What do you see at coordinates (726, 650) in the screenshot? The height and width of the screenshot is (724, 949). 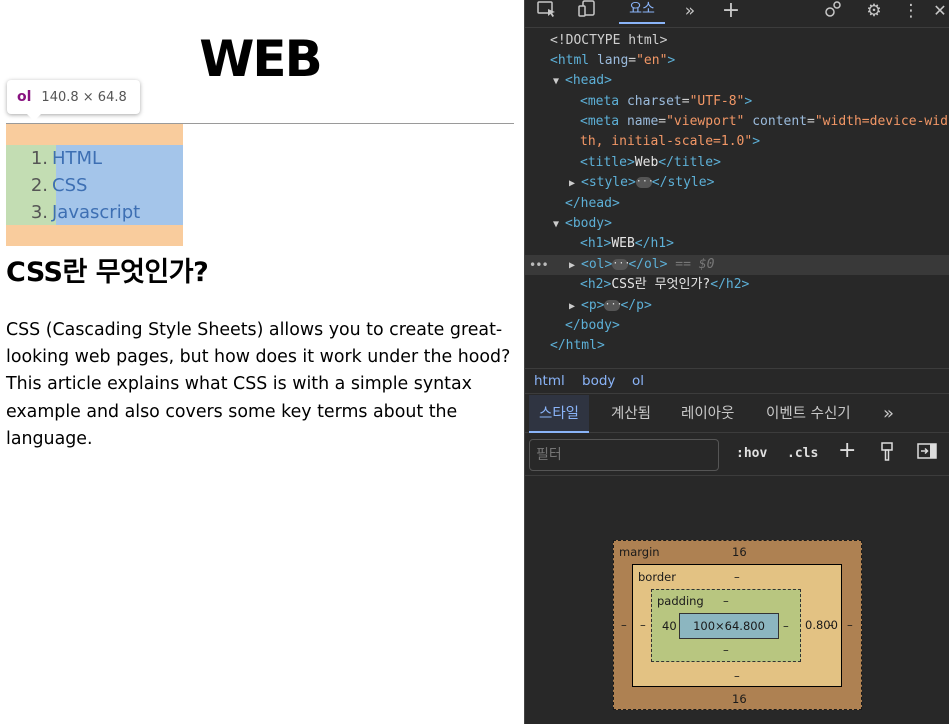 I see `box-model-padding-bottom: –` at bounding box center [726, 650].